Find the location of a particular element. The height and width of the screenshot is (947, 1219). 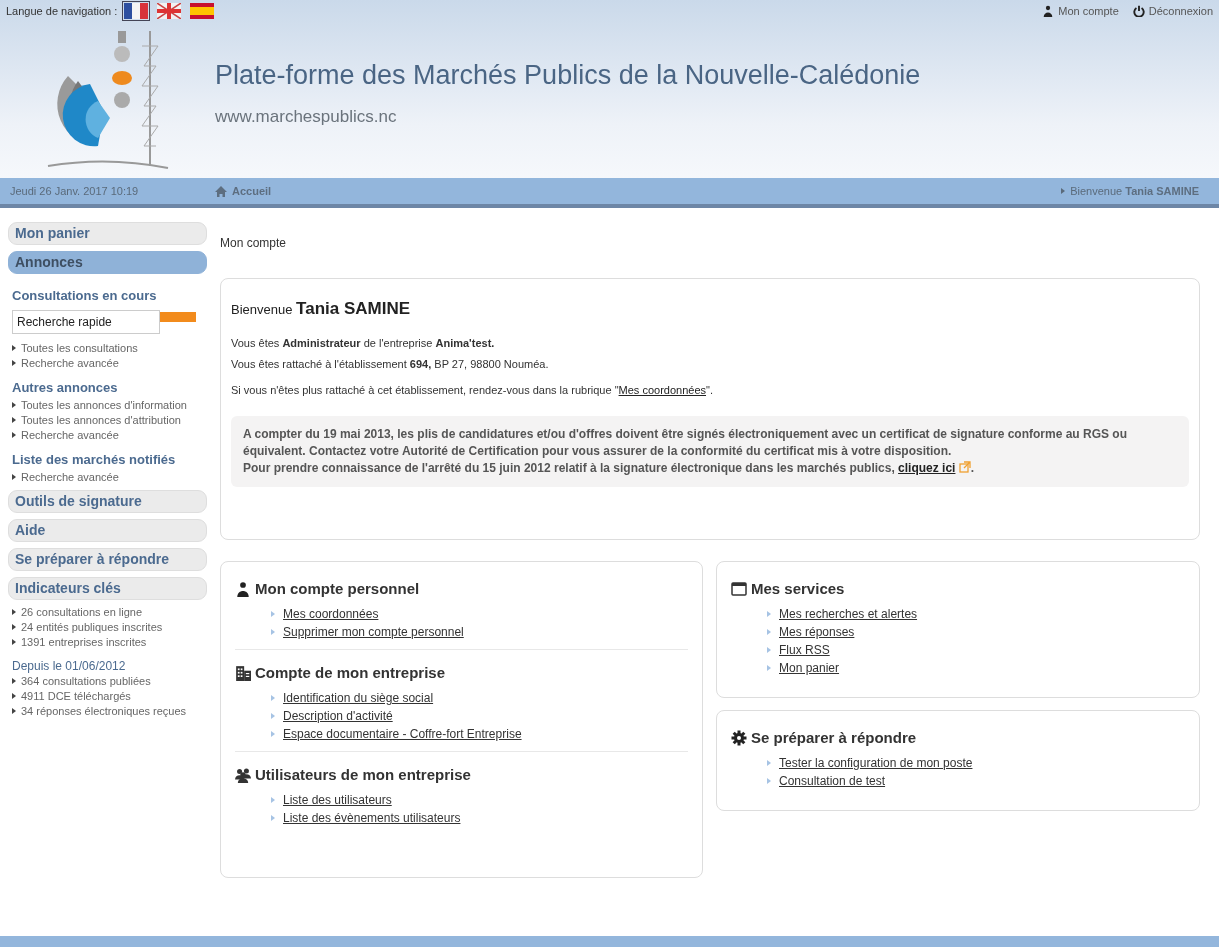

external-link: cliquez ici is located at coordinates (927, 468).